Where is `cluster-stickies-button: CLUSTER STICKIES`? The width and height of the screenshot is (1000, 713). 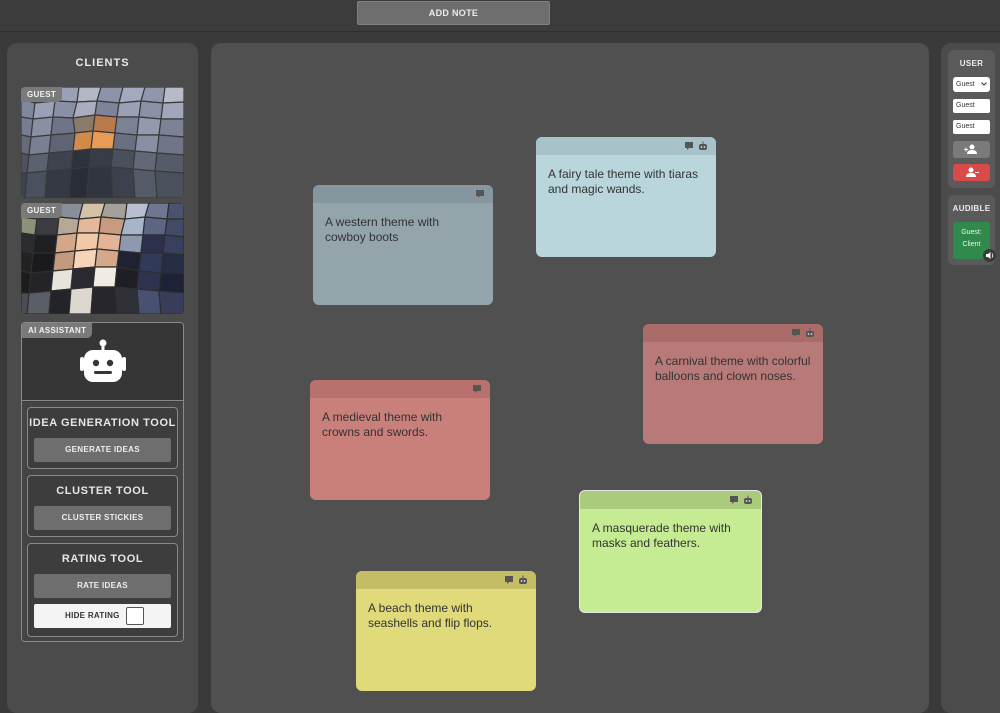
cluster-stickies-button: CLUSTER STICKIES is located at coordinates (102, 518).